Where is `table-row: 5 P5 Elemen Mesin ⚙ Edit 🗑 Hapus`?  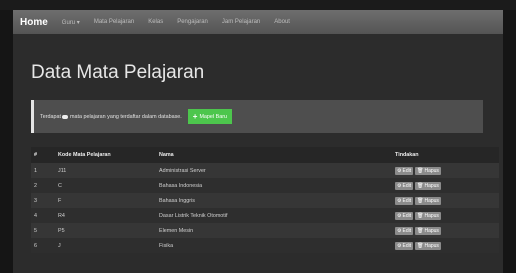
table-row: 5 P5 Elemen Mesin ⚙ Edit 🗑 Hapus is located at coordinates (265, 230).